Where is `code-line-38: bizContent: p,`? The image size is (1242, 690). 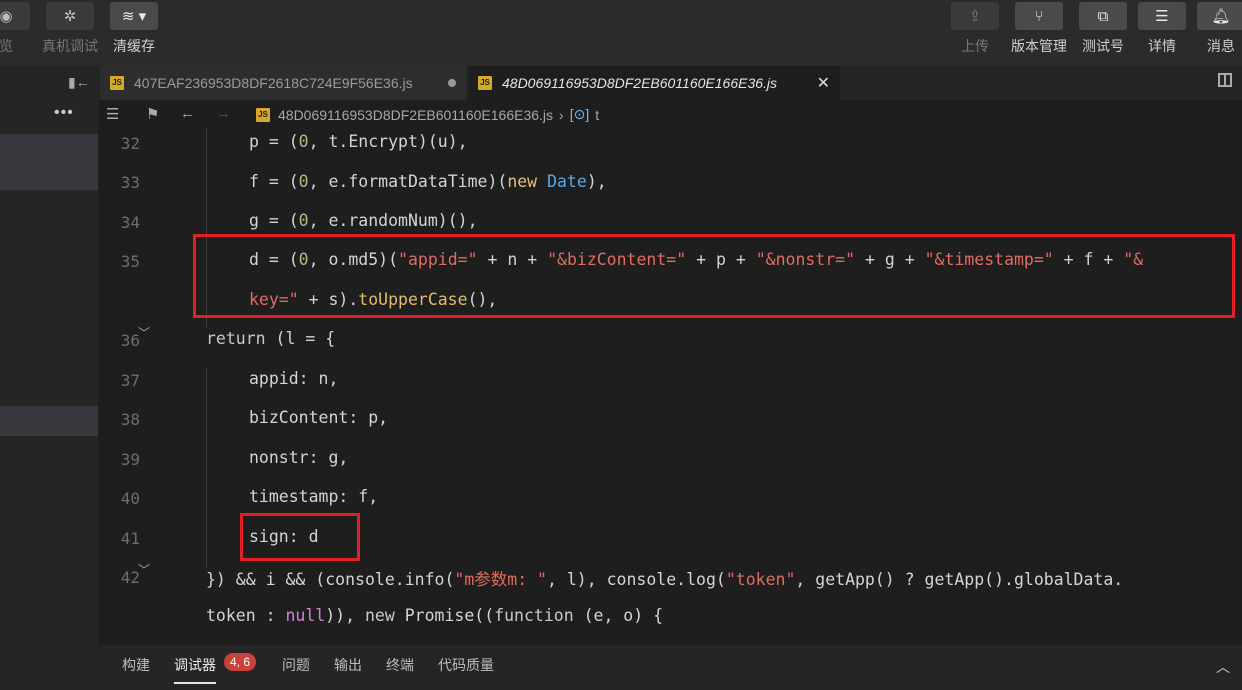
code-line-38: bizContent: p, is located at coordinates (318, 417).